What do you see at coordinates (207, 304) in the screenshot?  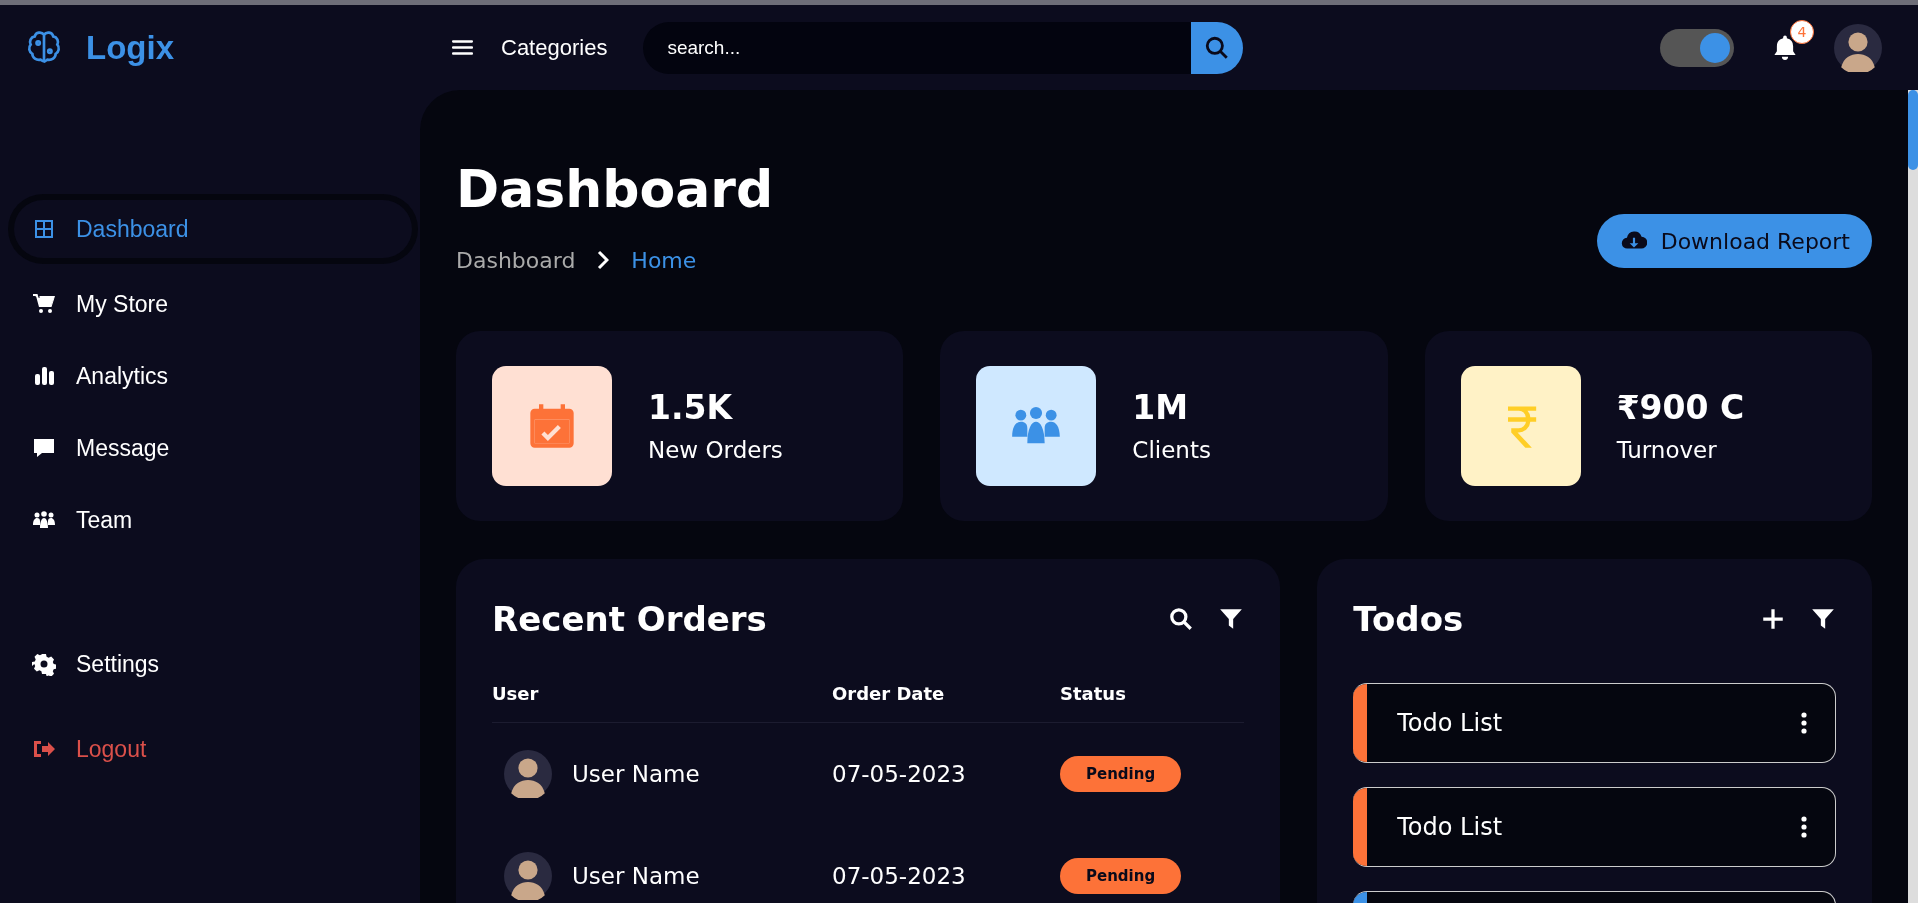 I see `sidebar-item: My Store` at bounding box center [207, 304].